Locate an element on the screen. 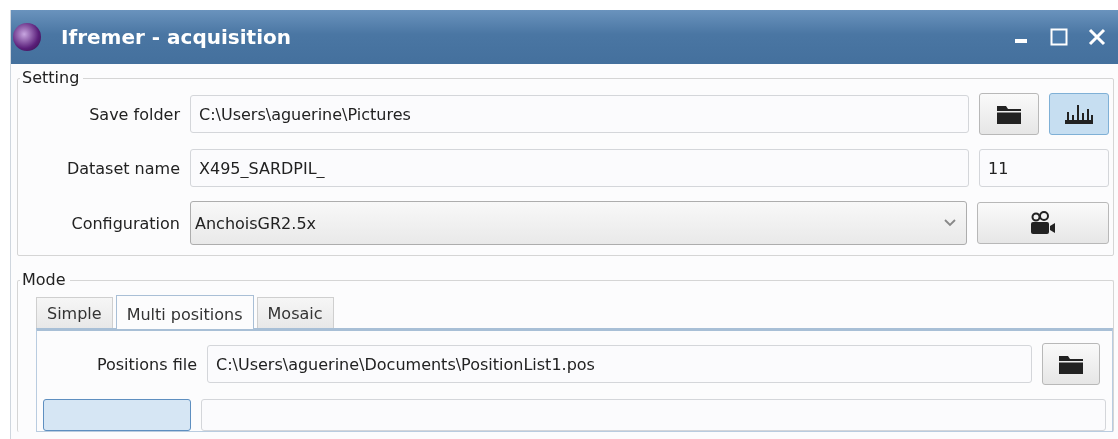  text-field: C:\Users\aguerine\Documents\PositionList1.pos is located at coordinates (619, 364).